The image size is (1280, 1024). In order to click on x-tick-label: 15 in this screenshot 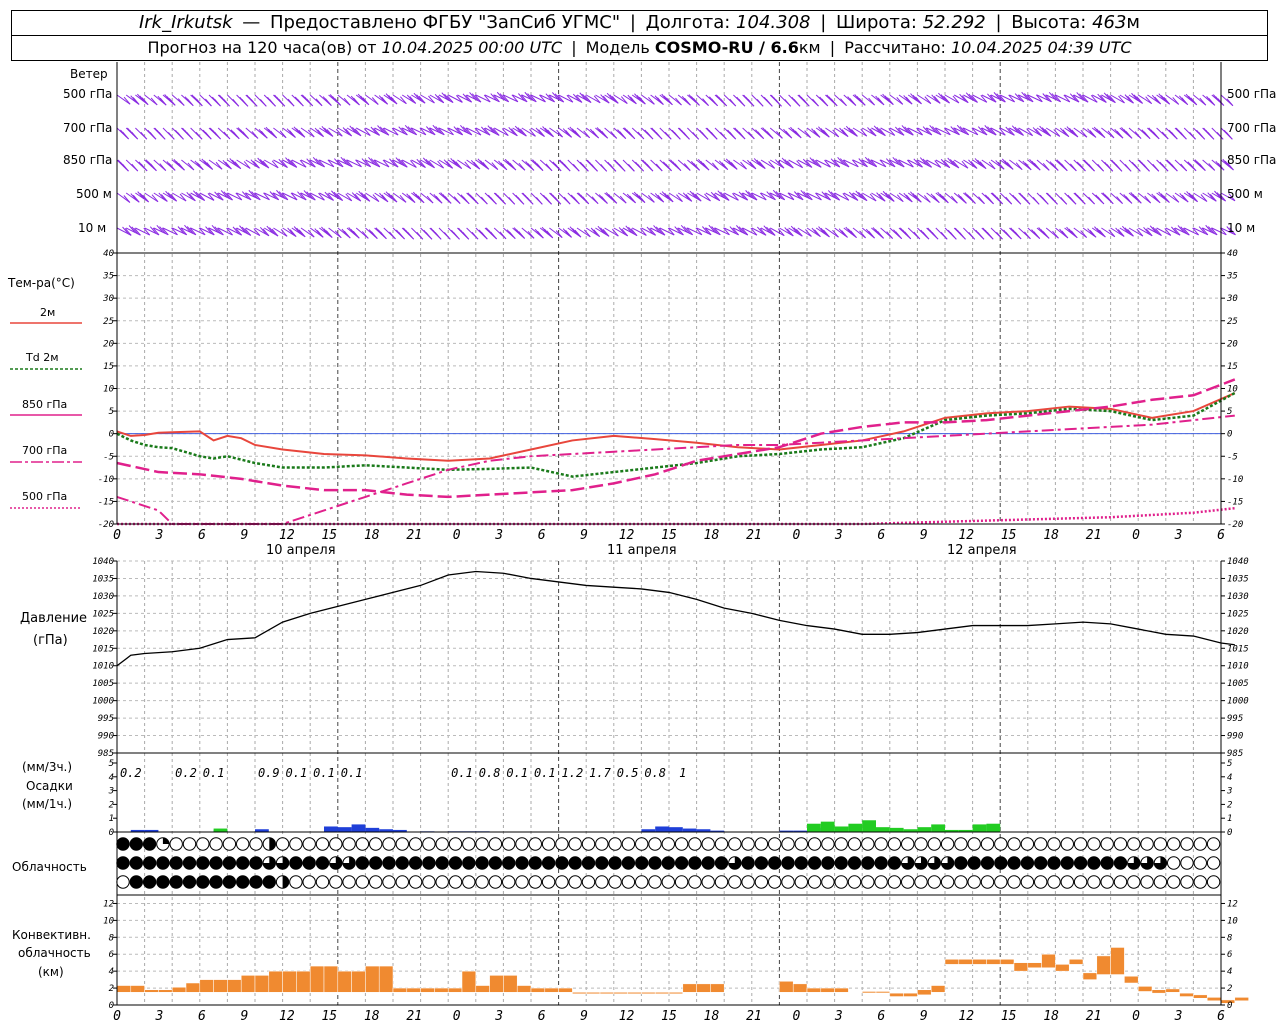, I will do `click(1009, 1016)`.